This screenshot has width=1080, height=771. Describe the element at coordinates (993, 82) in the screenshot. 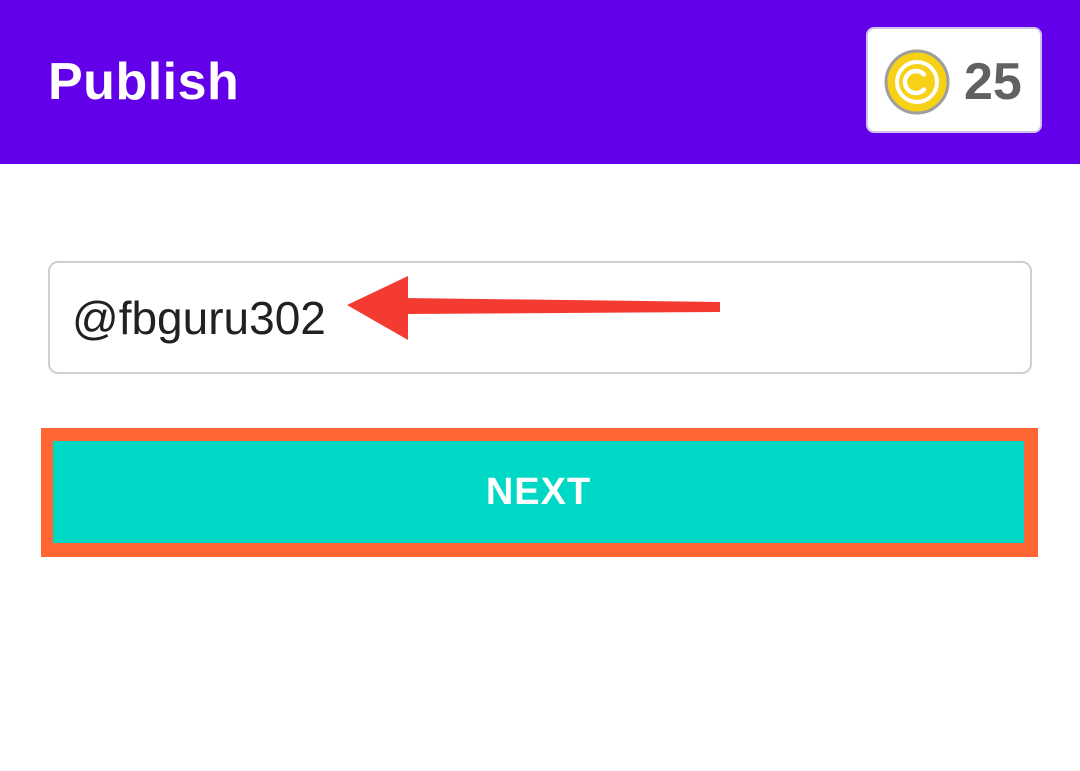

I see `coin-count: 25` at that location.